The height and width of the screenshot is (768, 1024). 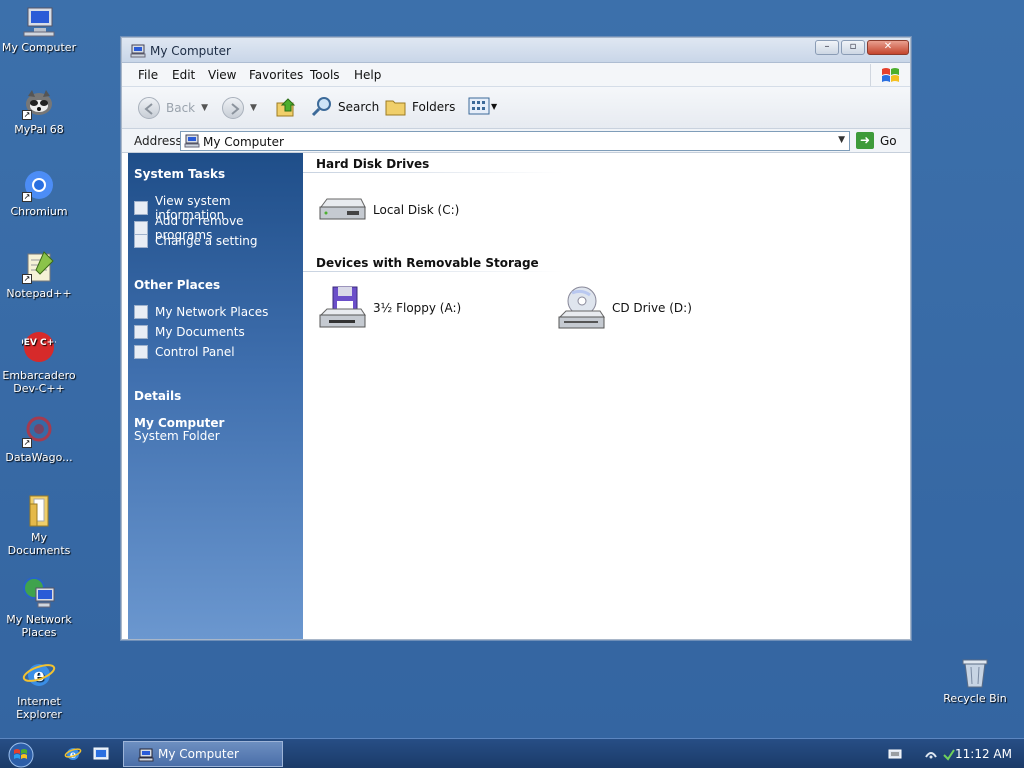 I want to click on details-name: My Computer, so click(x=179, y=423).